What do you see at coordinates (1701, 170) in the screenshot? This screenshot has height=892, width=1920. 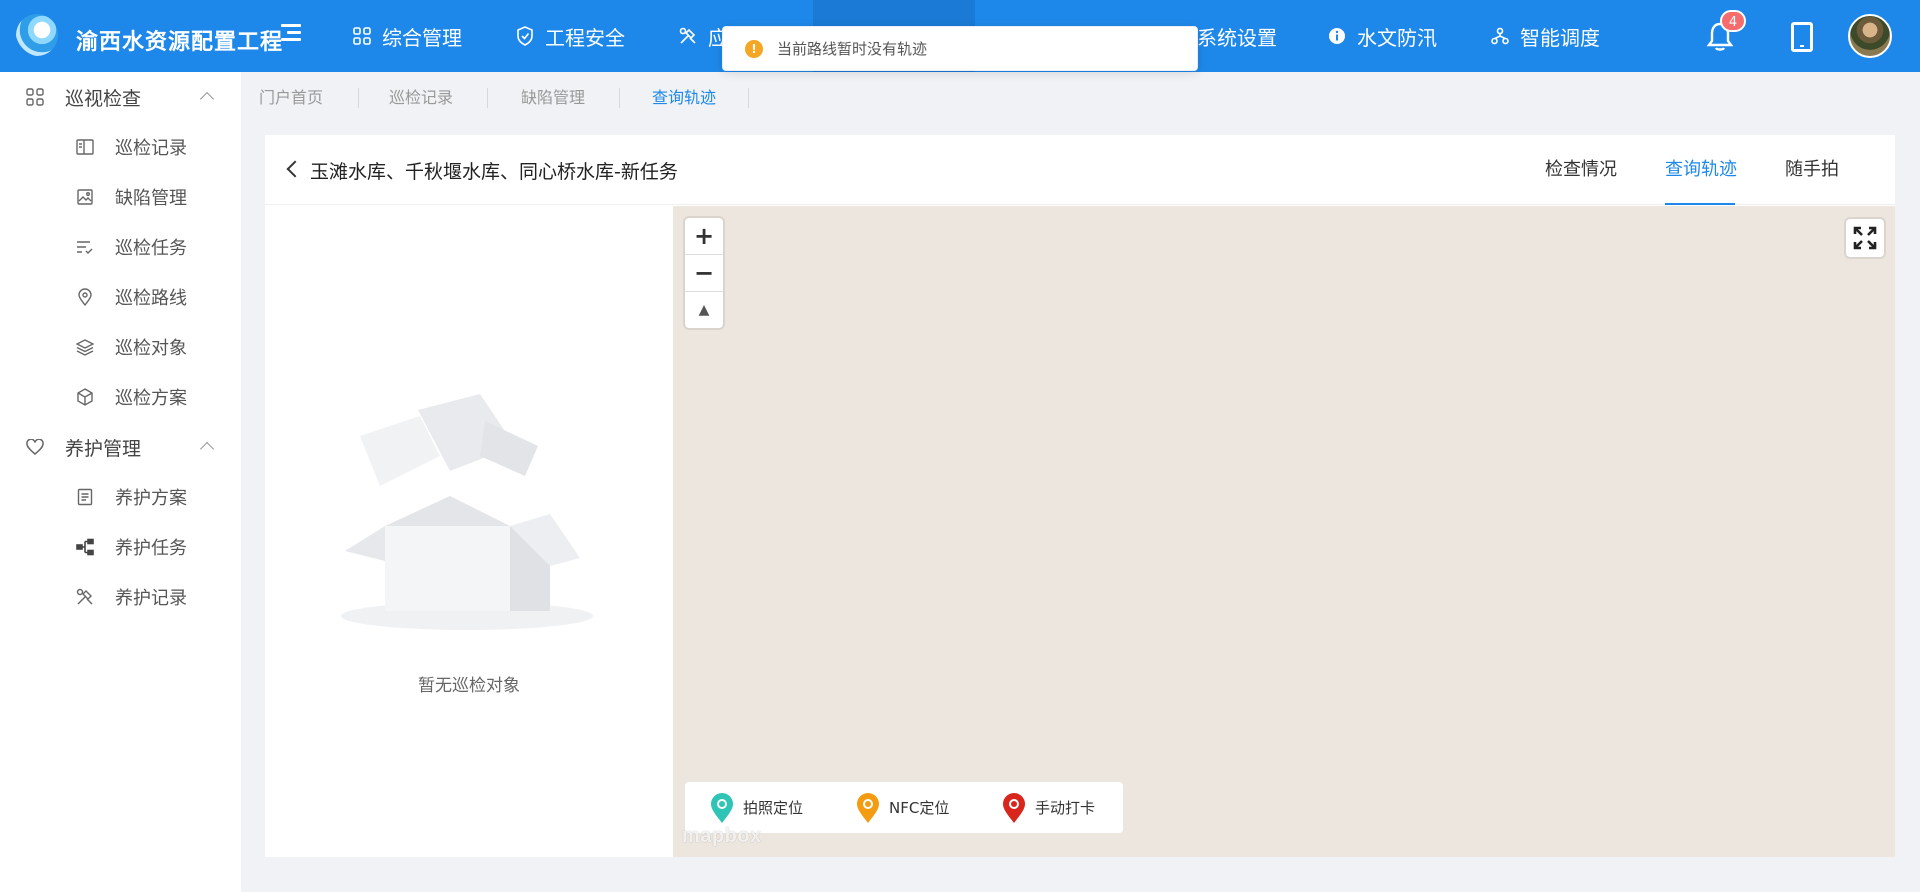 I see `tab-query-track: 查询轨迹` at bounding box center [1701, 170].